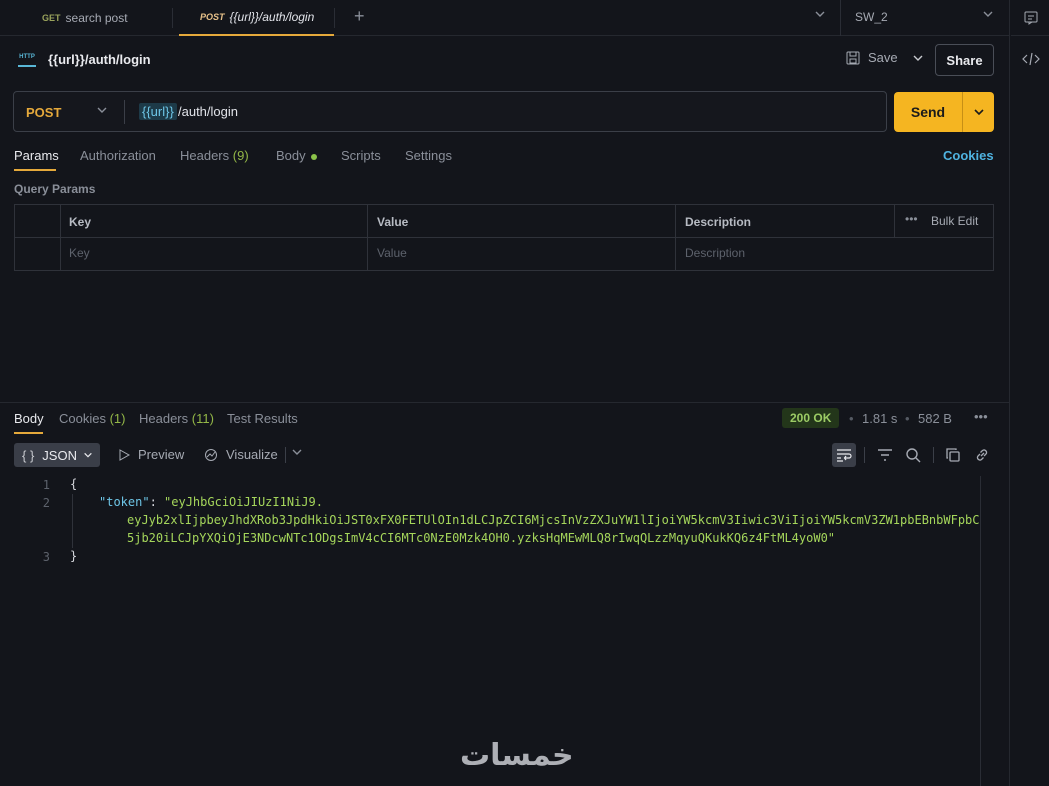  What do you see at coordinates (99, 59) in the screenshot?
I see `request-title: {{url}}/auth/login` at bounding box center [99, 59].